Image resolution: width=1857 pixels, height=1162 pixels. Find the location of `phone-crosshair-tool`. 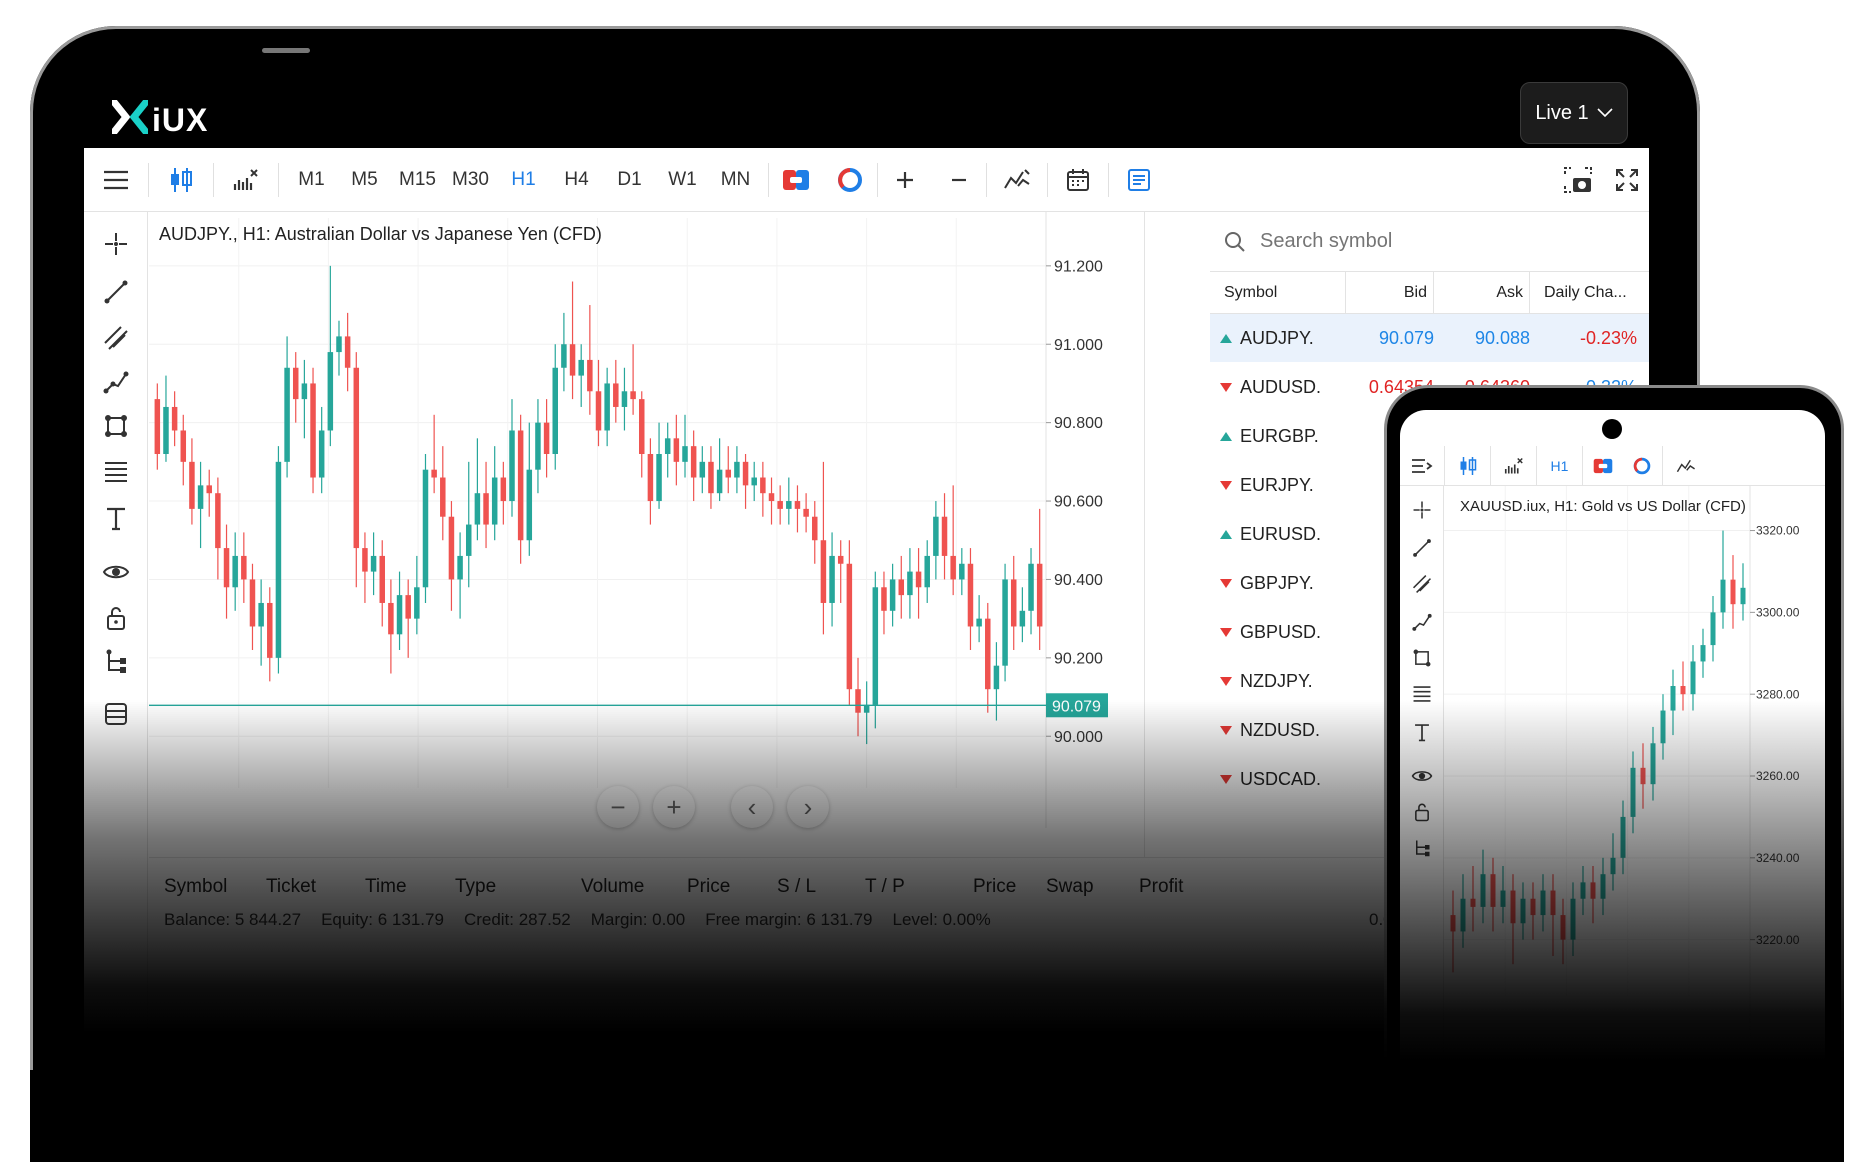

phone-crosshair-tool is located at coordinates (1422, 510).